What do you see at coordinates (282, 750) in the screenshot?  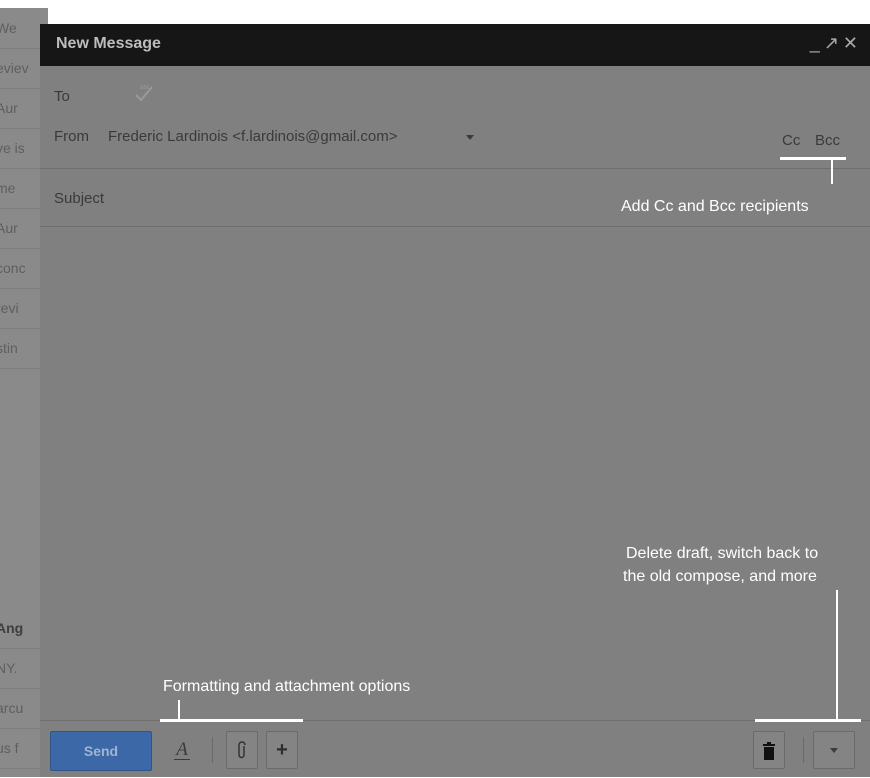 I see `insert-more-button: +` at bounding box center [282, 750].